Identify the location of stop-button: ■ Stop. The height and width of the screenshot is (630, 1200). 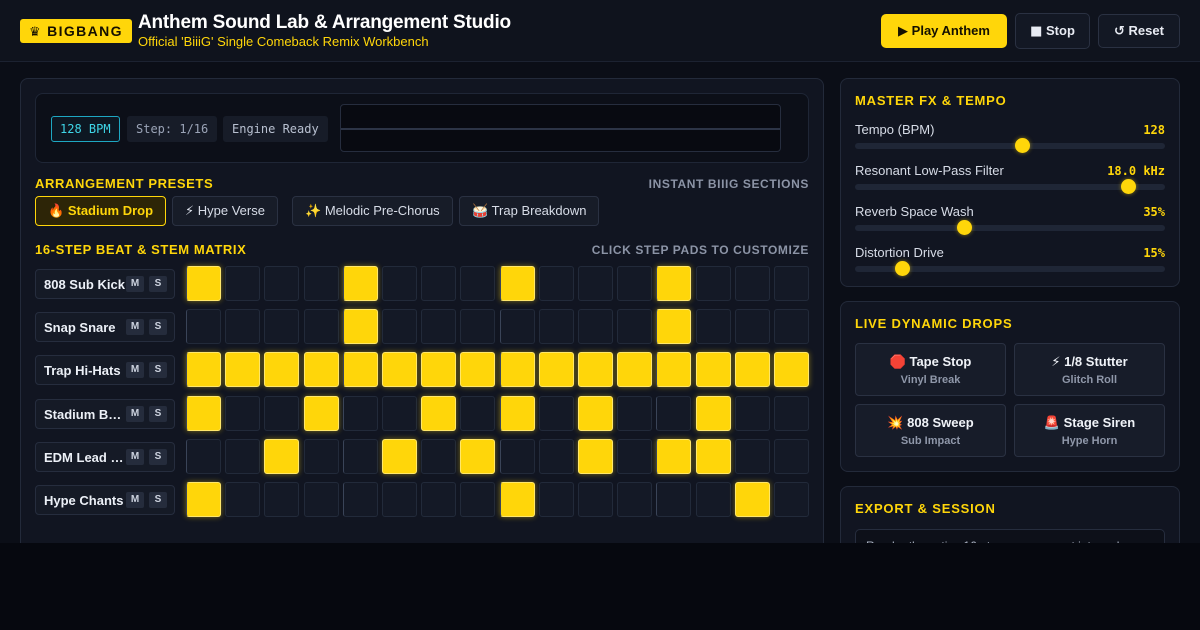
(1052, 31).